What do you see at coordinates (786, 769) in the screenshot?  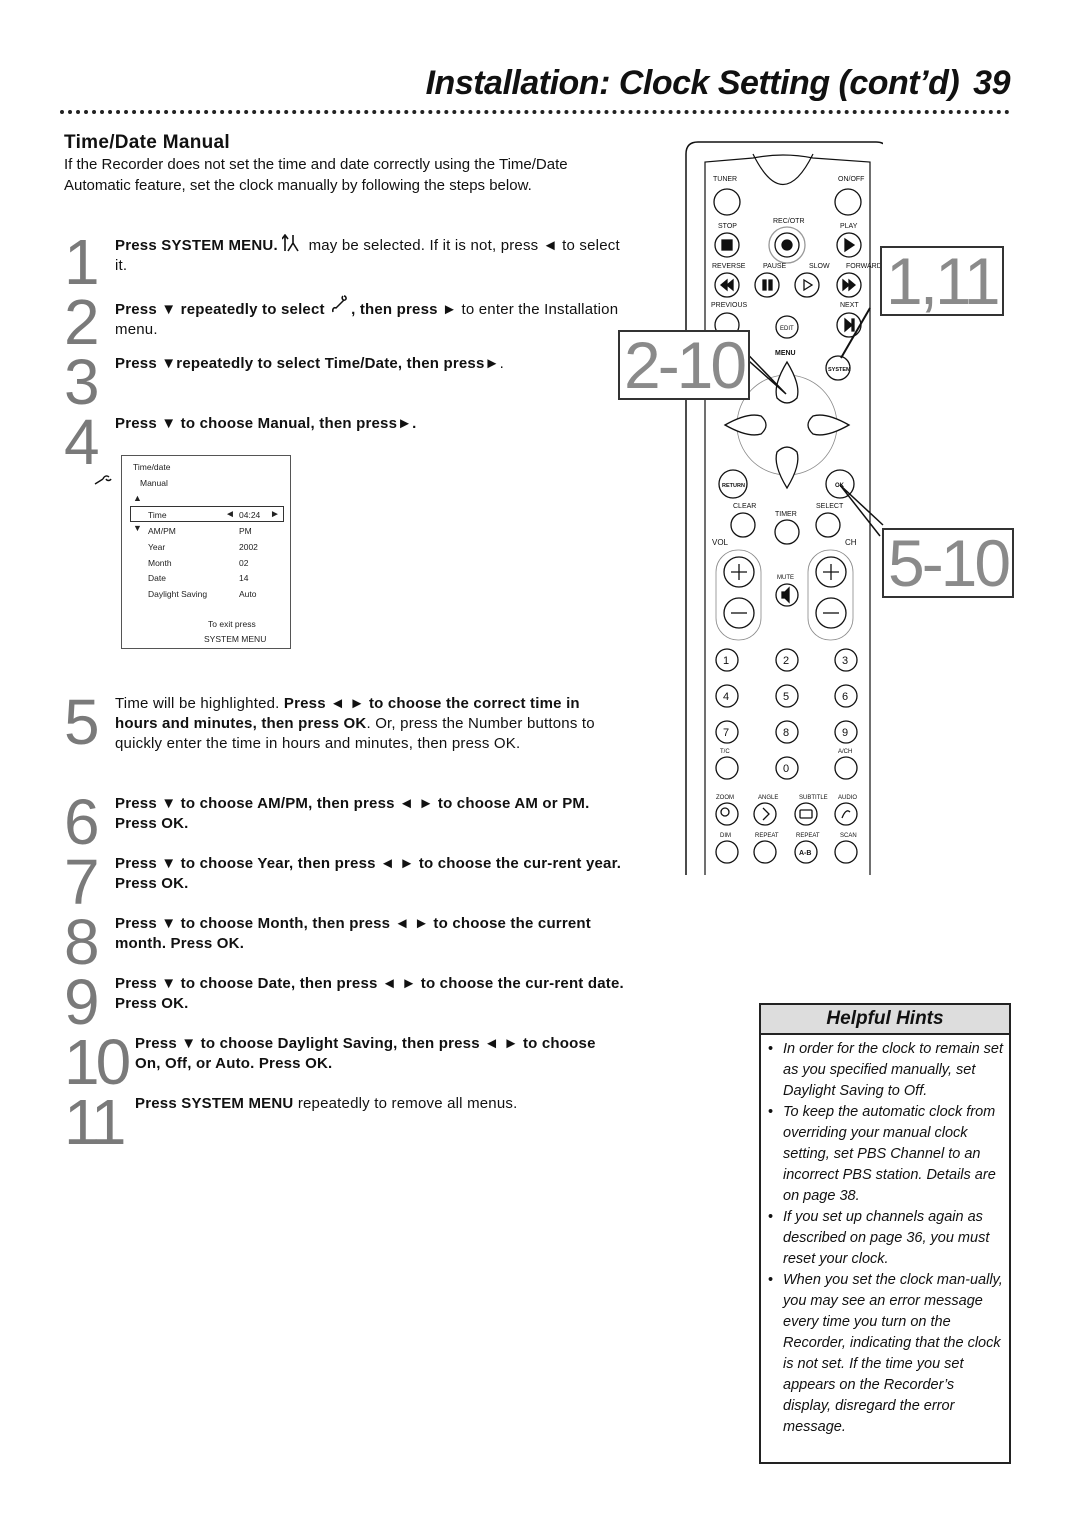 I see `svg-text: 0` at bounding box center [786, 769].